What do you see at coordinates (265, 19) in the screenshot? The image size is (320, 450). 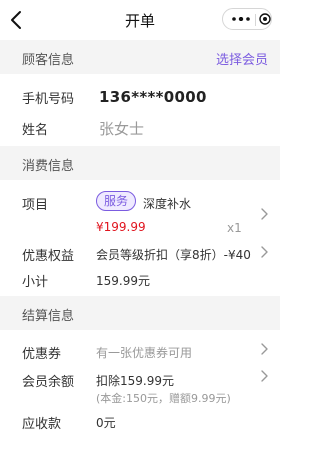 I see `target-circle-icon` at bounding box center [265, 19].